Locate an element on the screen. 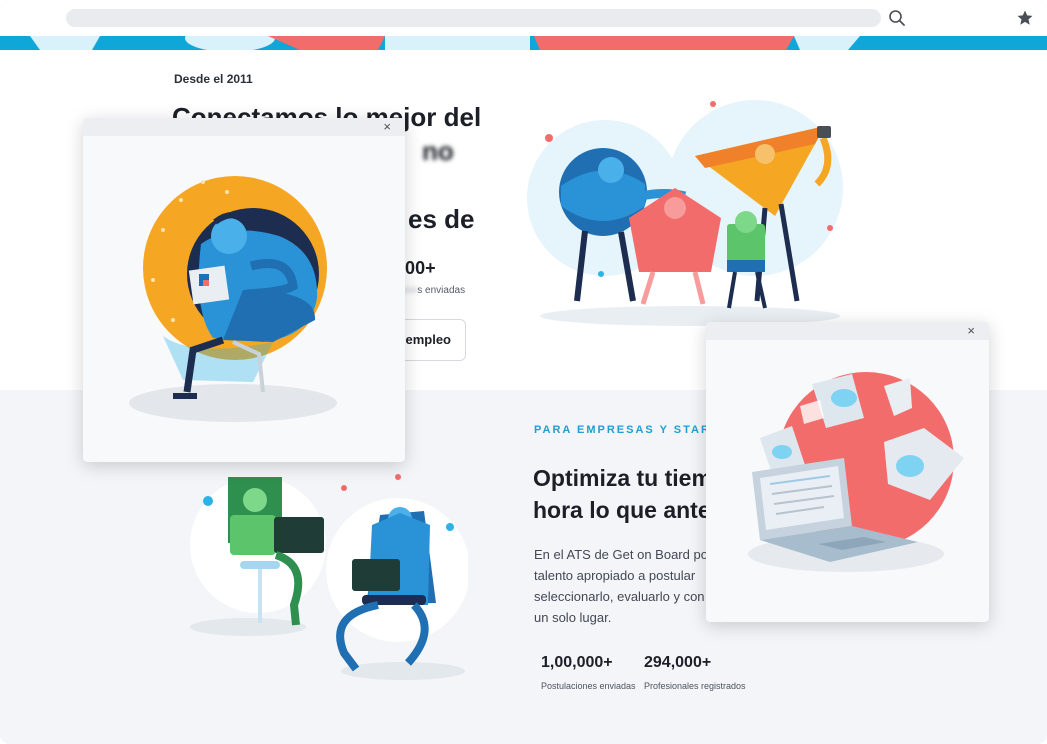 Image resolution: width=1047 pixels, height=744 pixels. star-icon is located at coordinates (1025, 18).